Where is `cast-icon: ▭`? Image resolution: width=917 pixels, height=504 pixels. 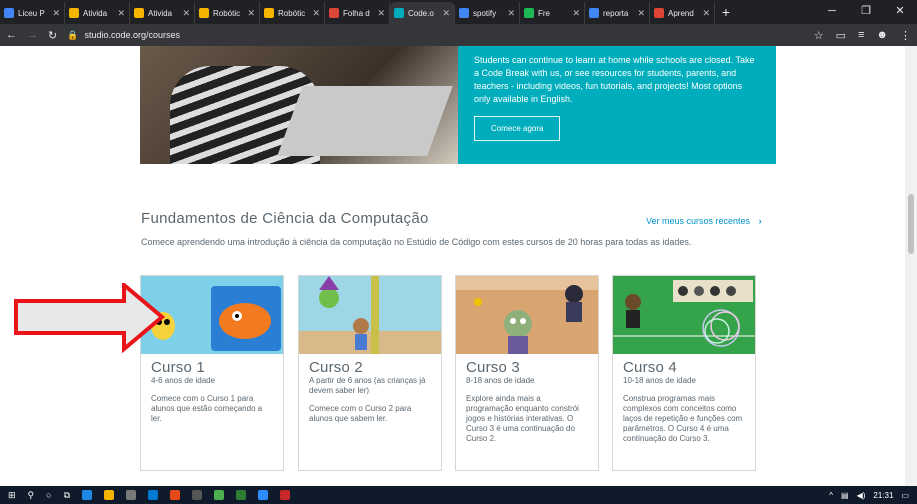 cast-icon: ▭ is located at coordinates (841, 35).